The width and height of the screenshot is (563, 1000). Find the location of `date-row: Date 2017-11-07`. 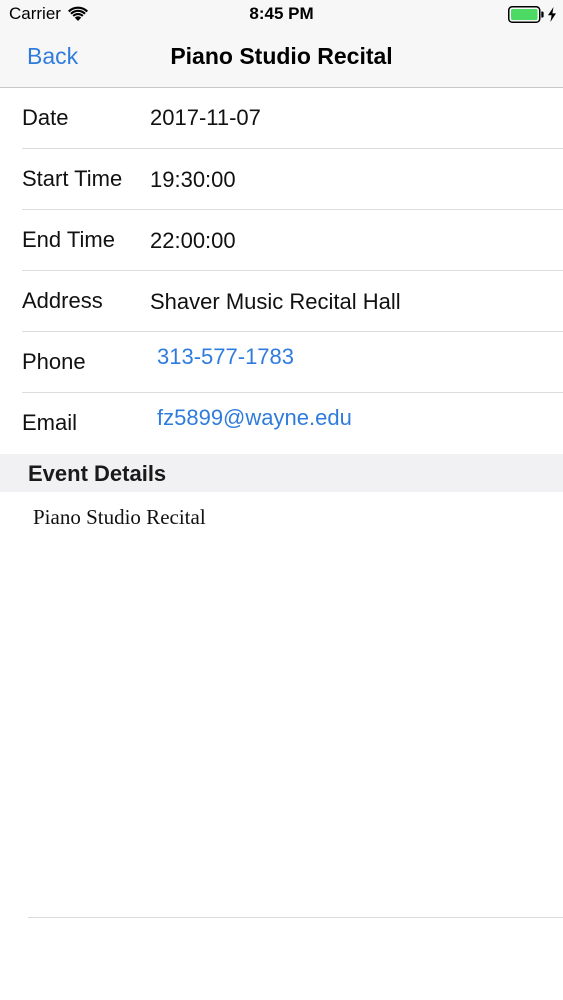

date-row: Date 2017-11-07 is located at coordinates (281, 118).